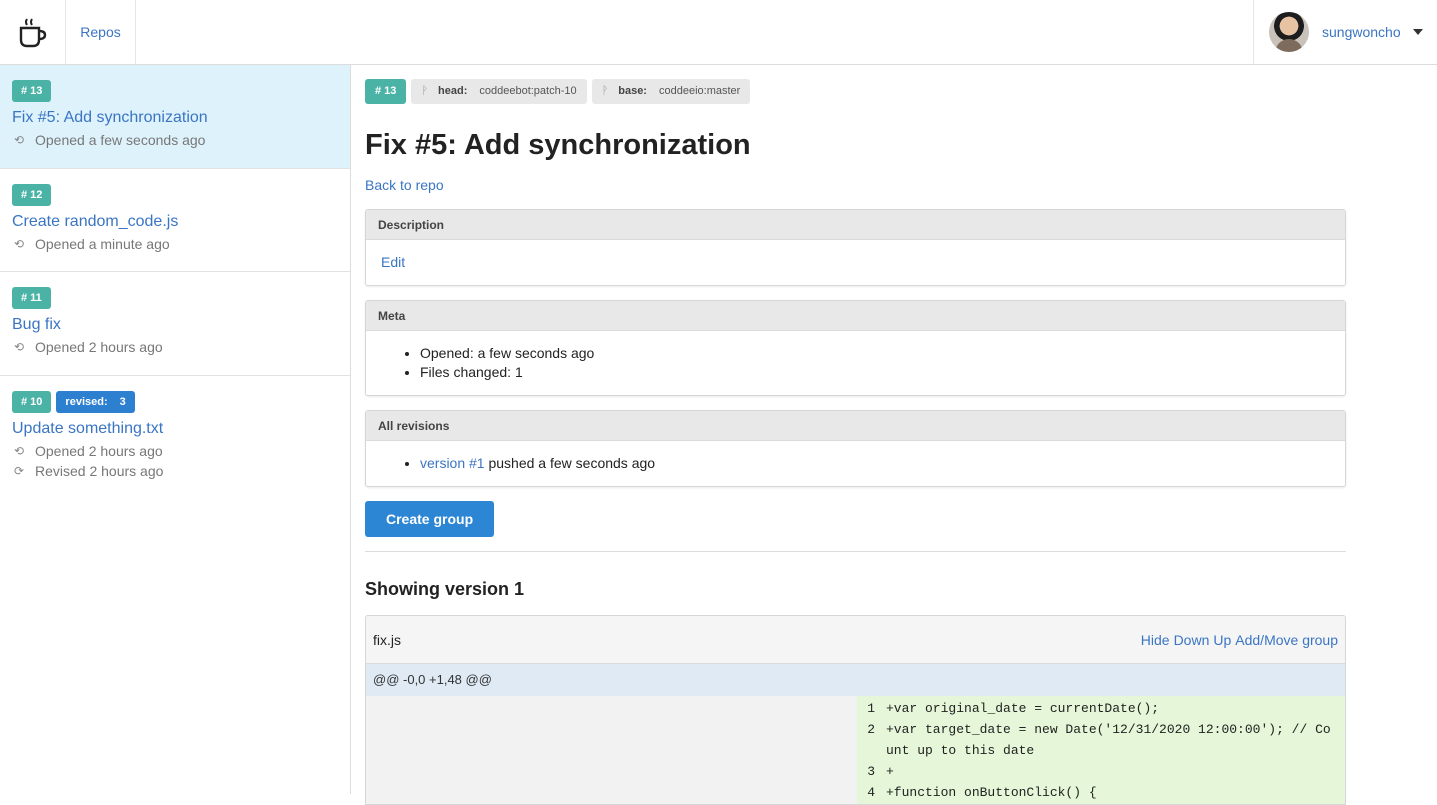 The image size is (1437, 805). I want to click on head-branch-tag: ᚹ head: coddeebot:patch-10, so click(499, 91).